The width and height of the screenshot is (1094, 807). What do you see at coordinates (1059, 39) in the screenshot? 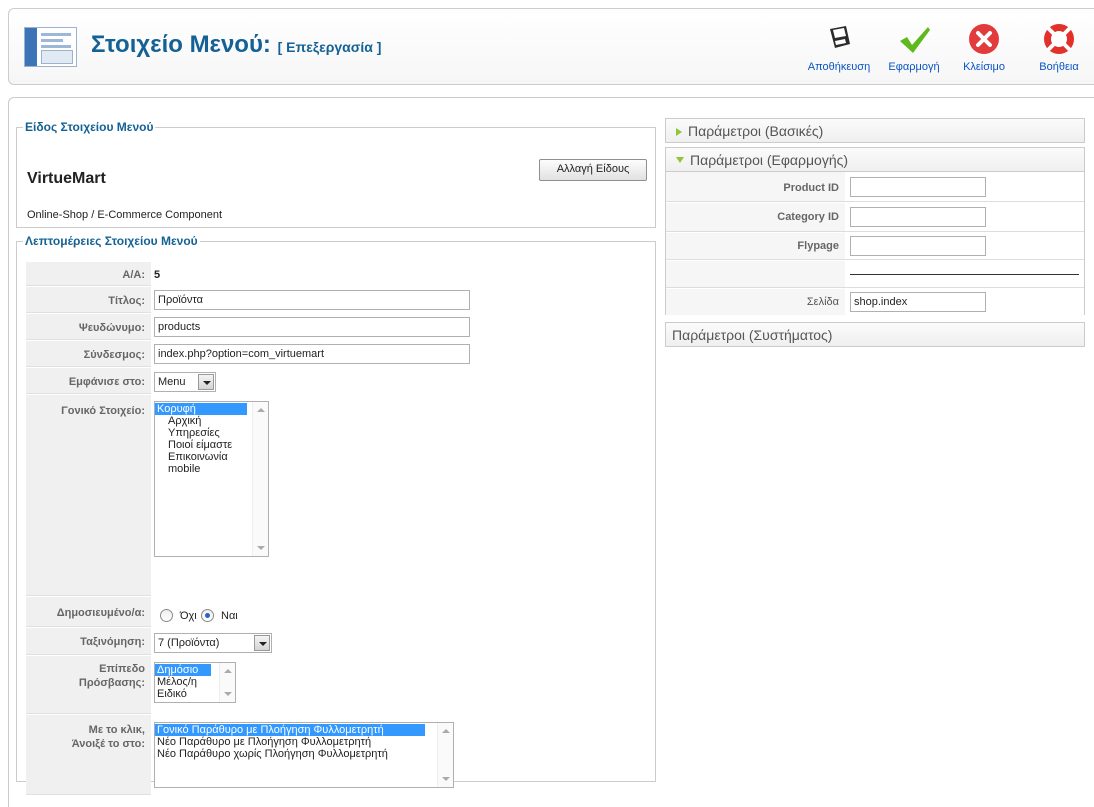
I see `help-lifebuoy-icon` at bounding box center [1059, 39].